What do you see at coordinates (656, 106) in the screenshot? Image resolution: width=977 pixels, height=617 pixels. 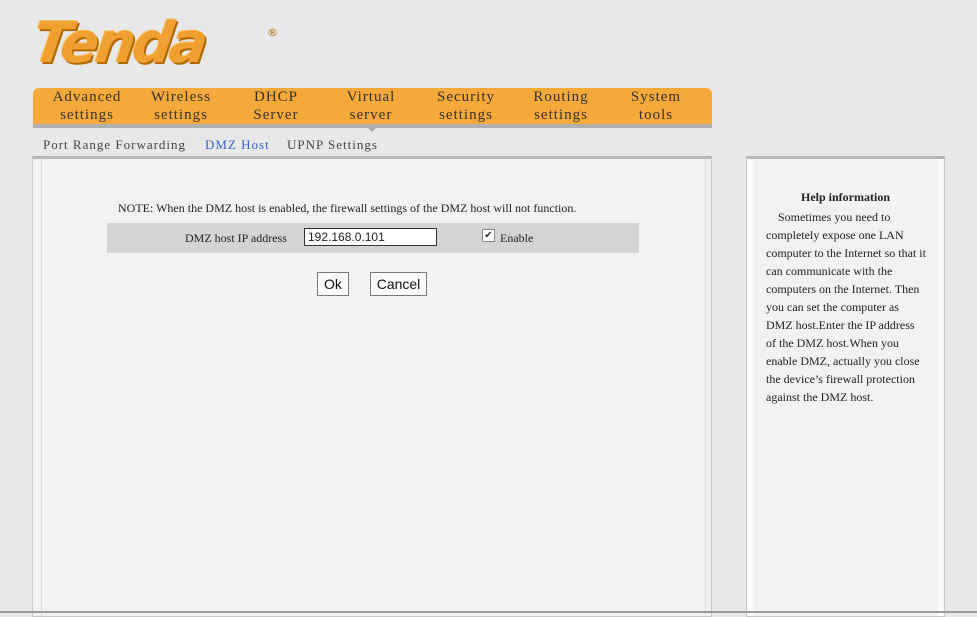 I see `nav-system-tools: System tools` at bounding box center [656, 106].